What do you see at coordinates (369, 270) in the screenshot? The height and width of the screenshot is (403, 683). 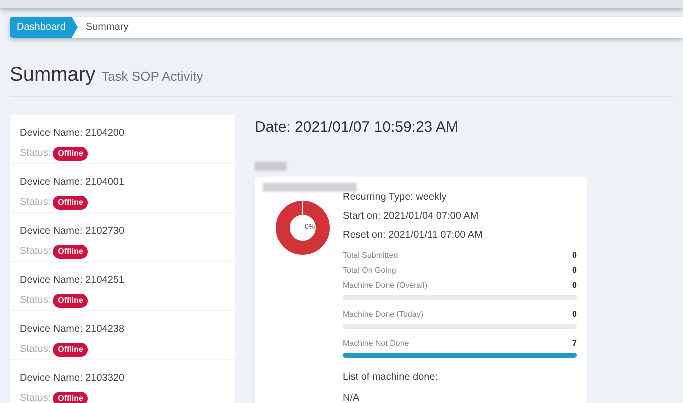 I see `stat-label: Total On Going` at bounding box center [369, 270].